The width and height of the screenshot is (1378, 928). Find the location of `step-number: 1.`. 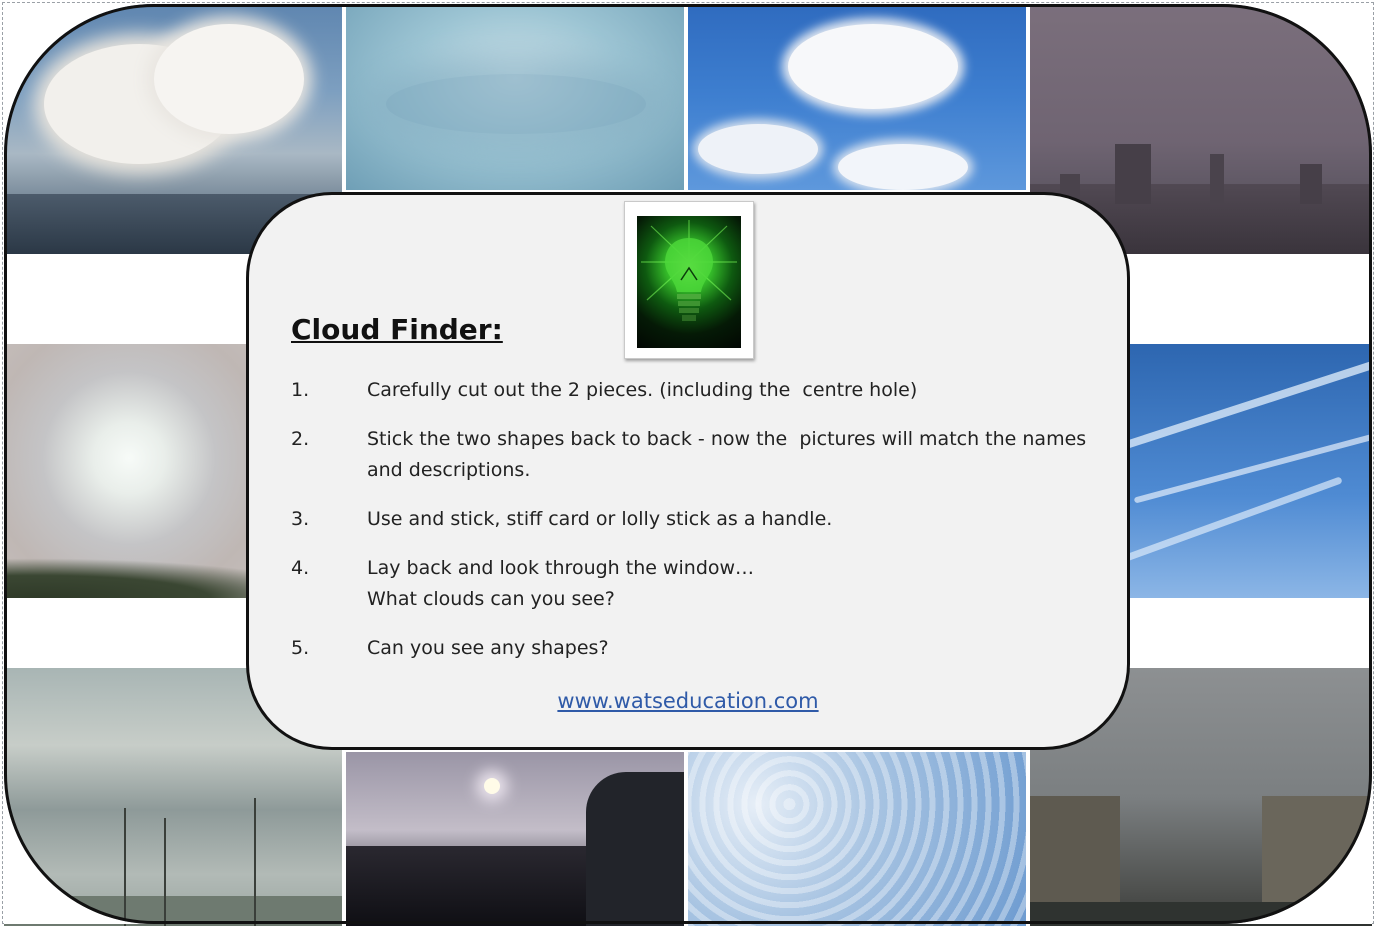

step-number: 1. is located at coordinates (300, 390).